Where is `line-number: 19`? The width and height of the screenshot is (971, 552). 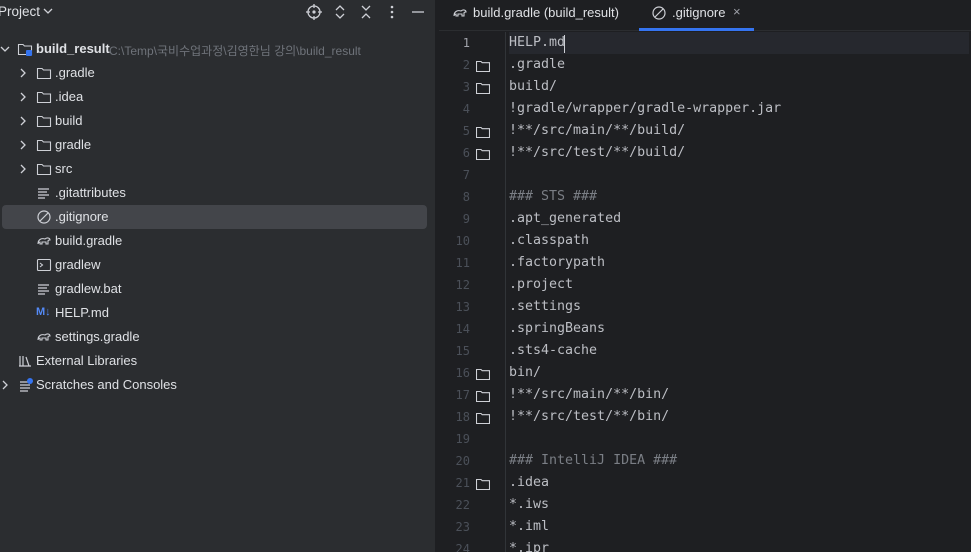 line-number: 19 is located at coordinates (462, 439).